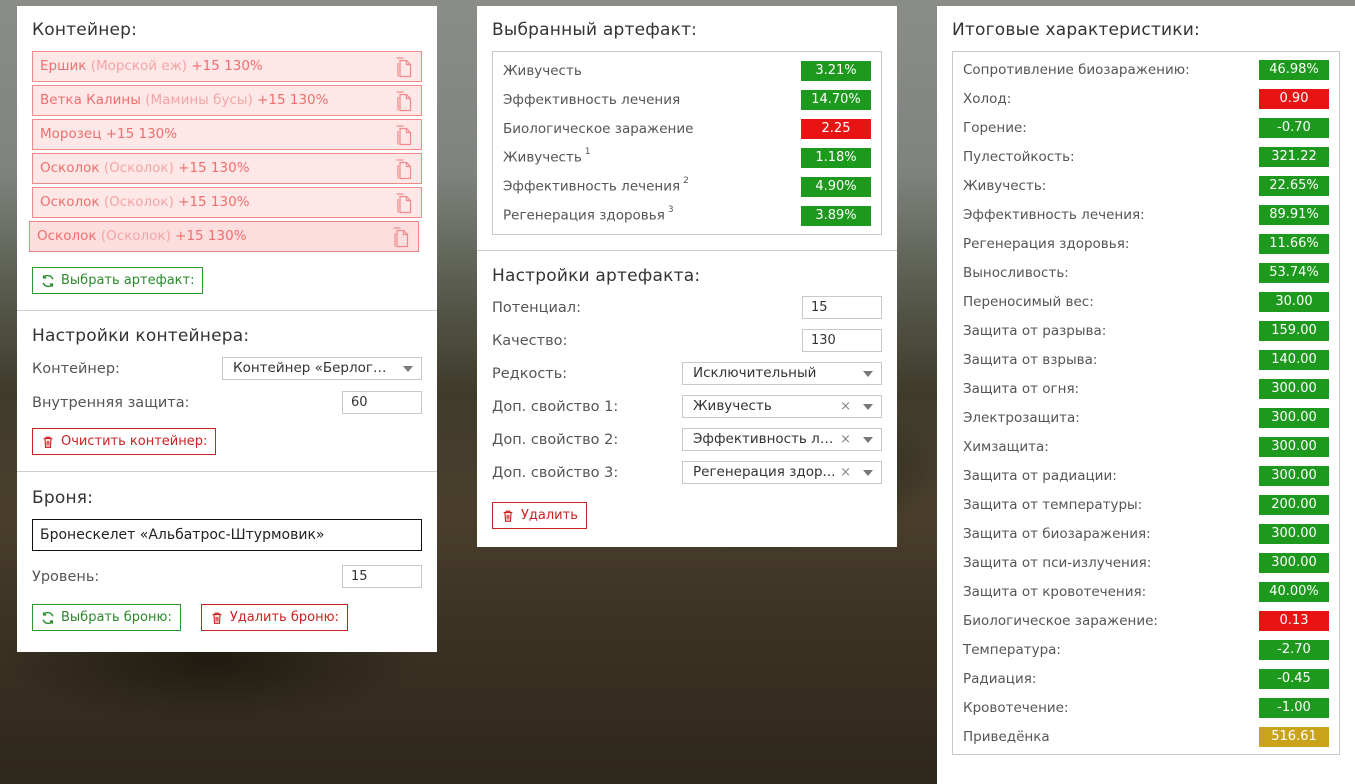  I want to click on stat-value: 53.74%, so click(1294, 272).